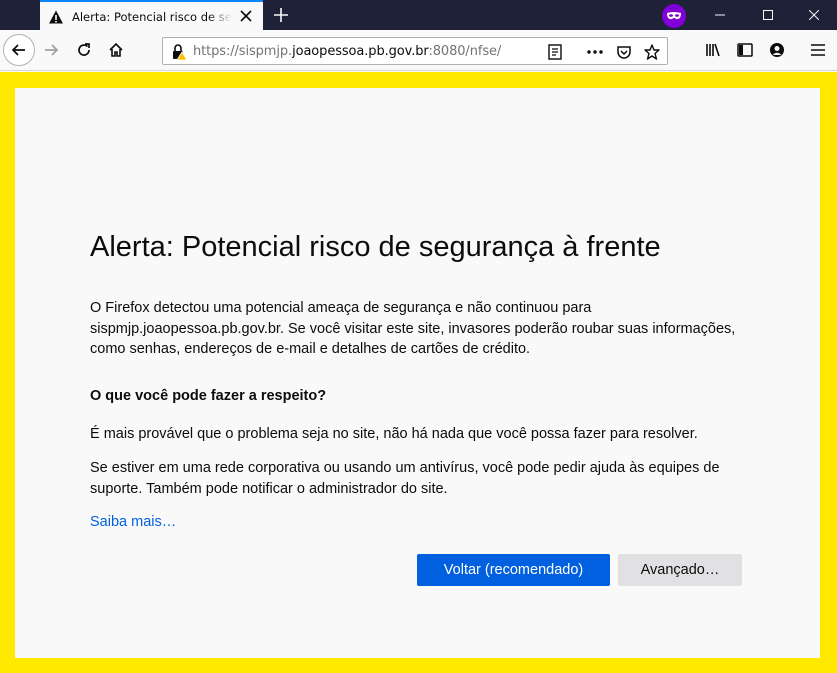 The image size is (837, 673). Describe the element at coordinates (713, 50) in the screenshot. I see `library-icon` at that location.